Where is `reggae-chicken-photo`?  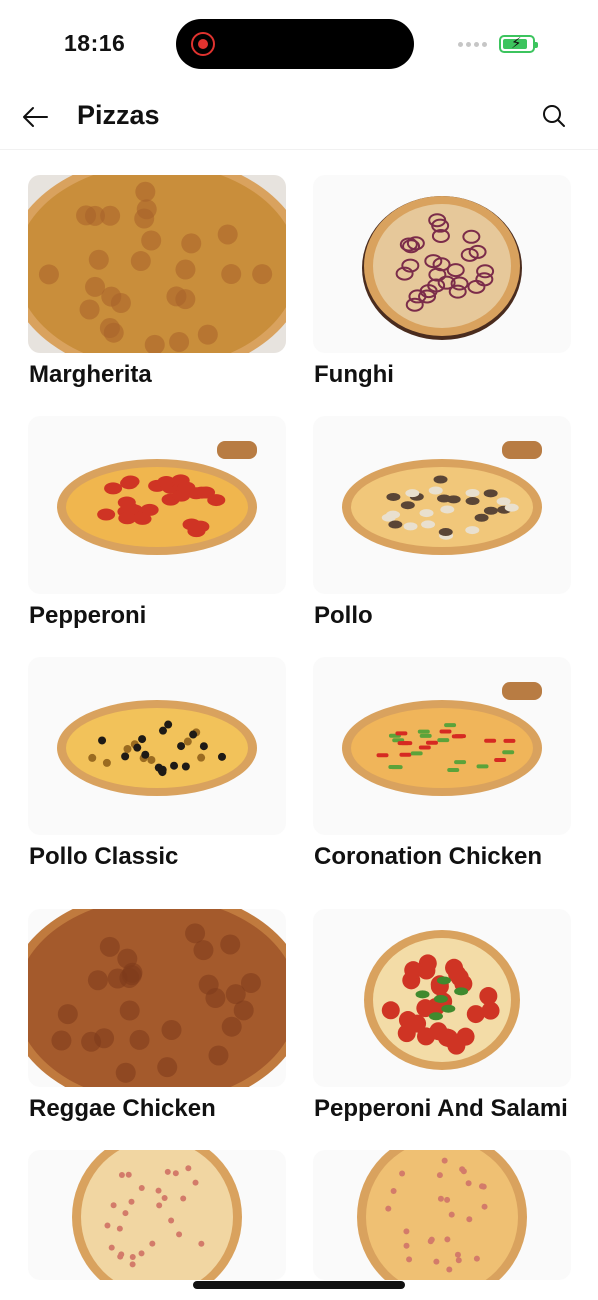
reggae-chicken-photo is located at coordinates (157, 998).